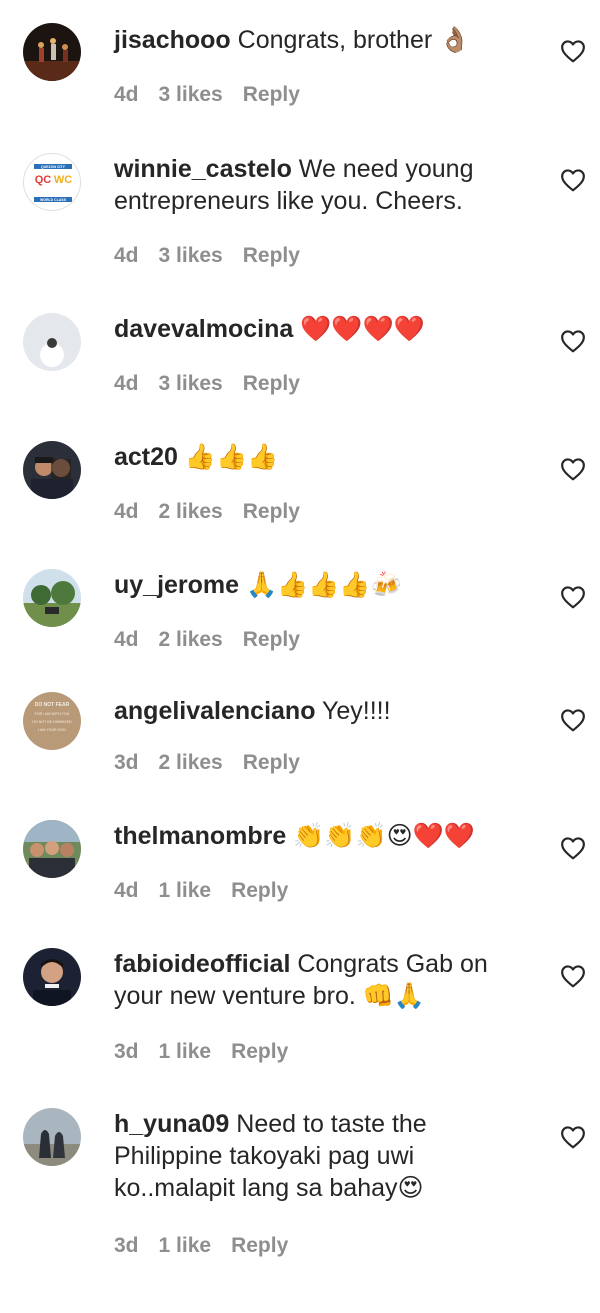 The height and width of the screenshot is (1313, 600). I want to click on logo-left-text: QC, so click(43, 180).